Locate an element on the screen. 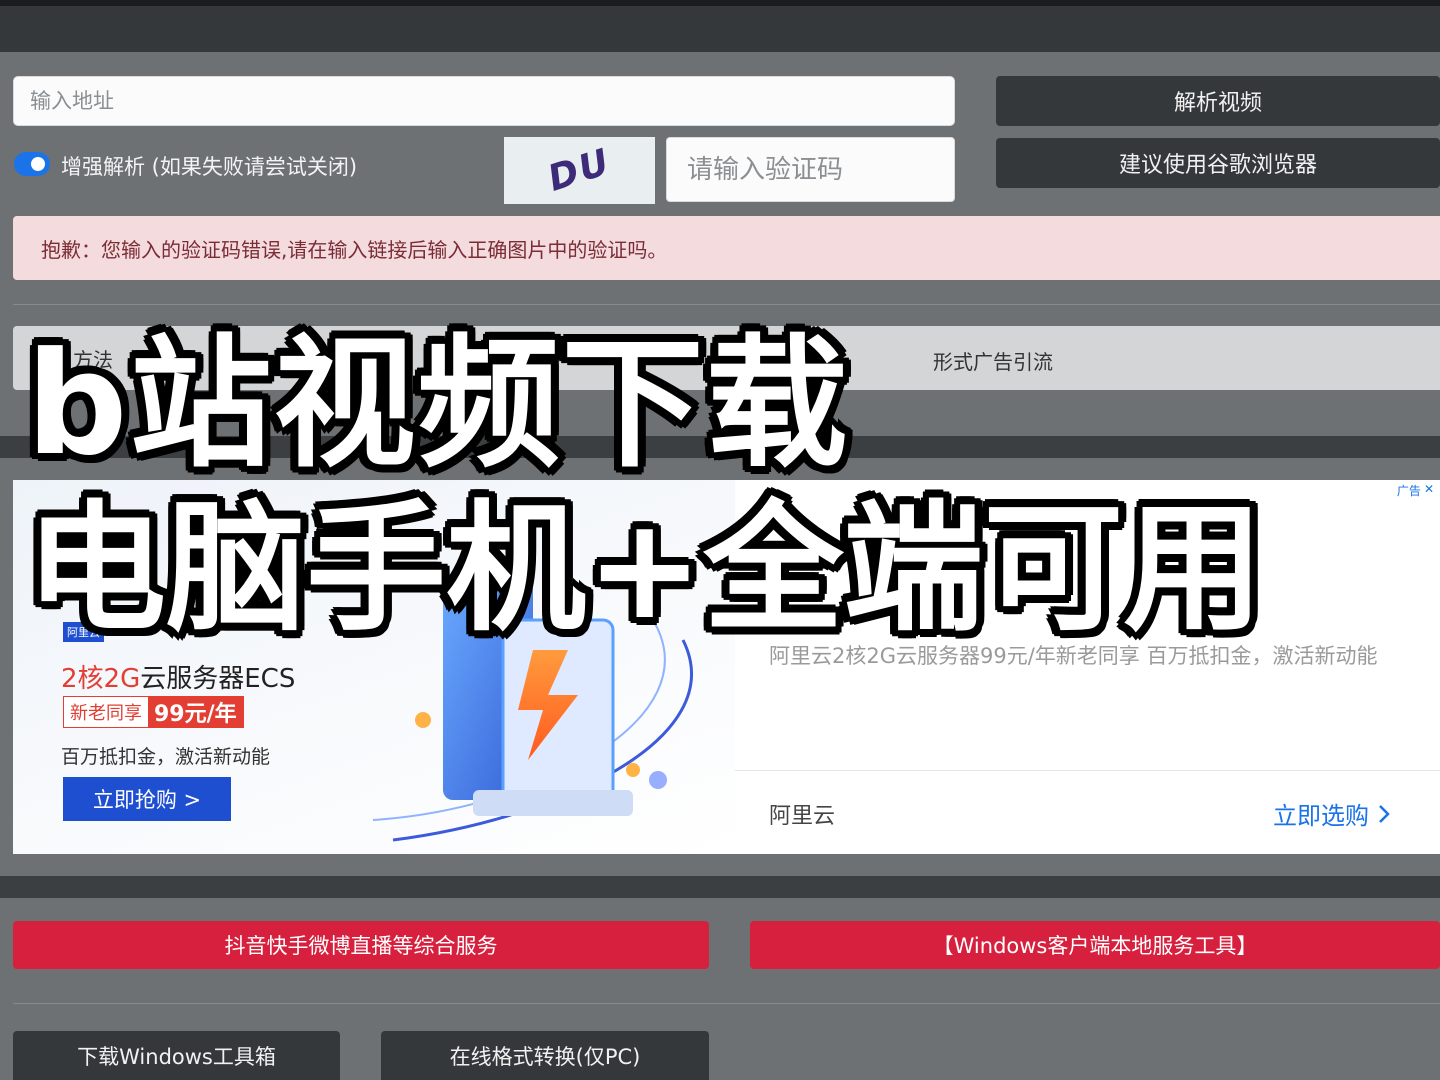 This screenshot has width=1440, height=1080. download-toolbox-button: 下载Windows工具箱 is located at coordinates (176, 1055).